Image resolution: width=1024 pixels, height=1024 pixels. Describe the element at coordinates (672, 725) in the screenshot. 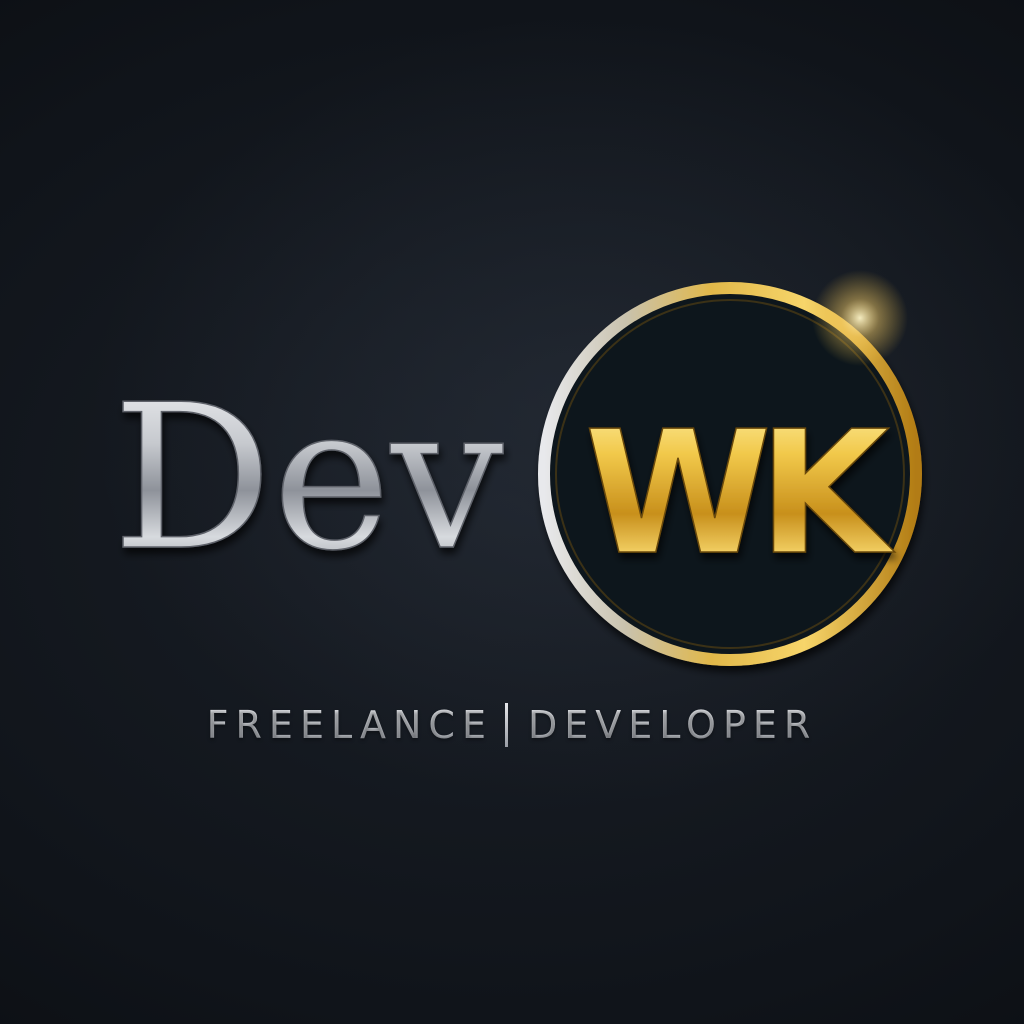

I see `tagline-developer: DEVELOPER` at that location.